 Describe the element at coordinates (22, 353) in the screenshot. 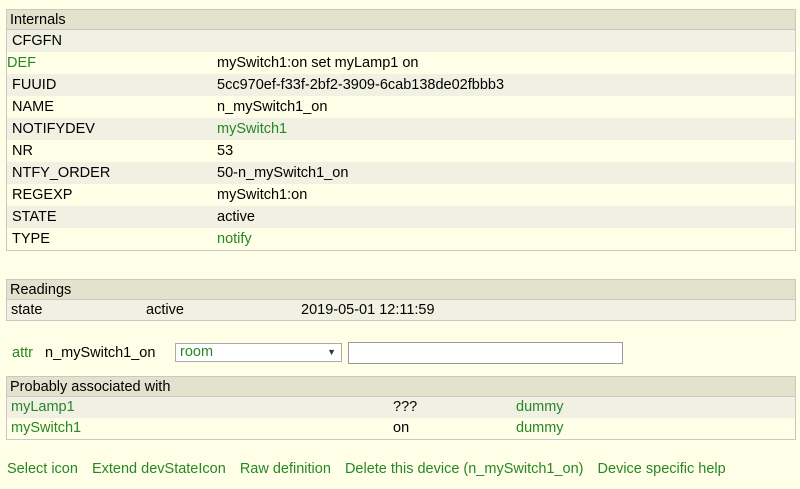

I see `attr-button: attr` at that location.